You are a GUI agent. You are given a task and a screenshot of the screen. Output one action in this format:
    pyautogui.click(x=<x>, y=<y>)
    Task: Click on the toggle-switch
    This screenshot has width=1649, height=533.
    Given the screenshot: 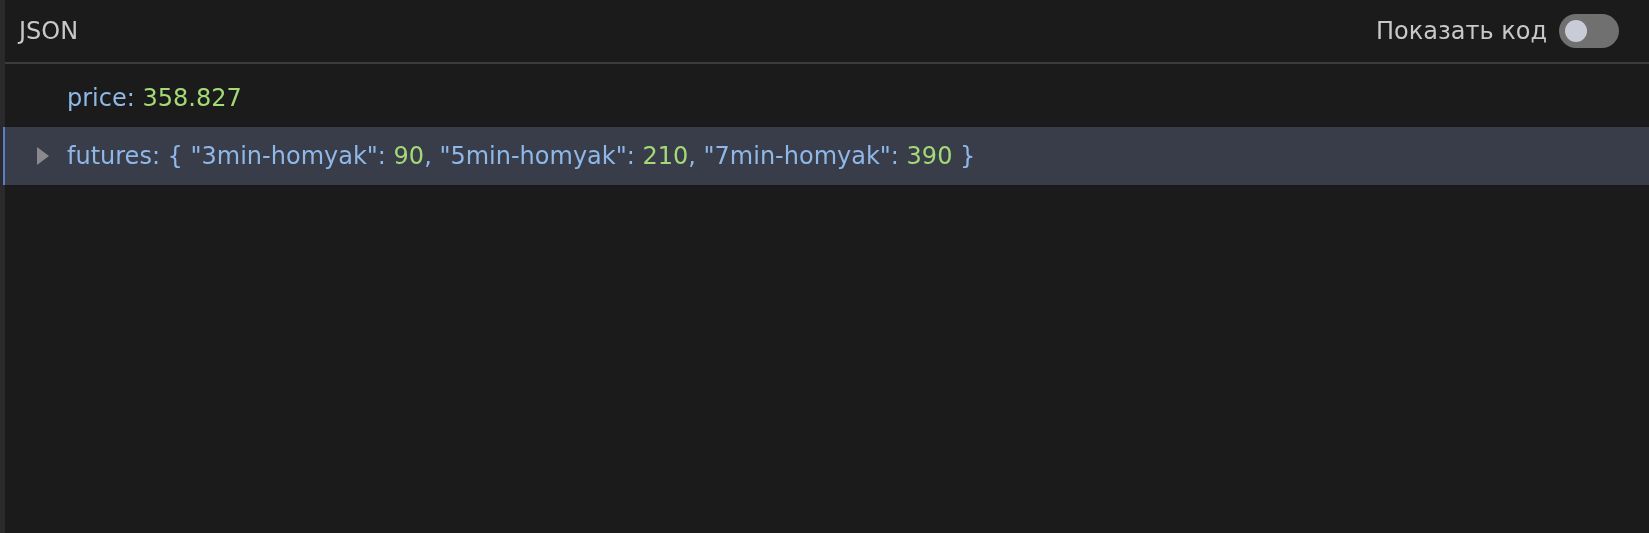 What is the action you would take?
    pyautogui.click(x=1589, y=31)
    